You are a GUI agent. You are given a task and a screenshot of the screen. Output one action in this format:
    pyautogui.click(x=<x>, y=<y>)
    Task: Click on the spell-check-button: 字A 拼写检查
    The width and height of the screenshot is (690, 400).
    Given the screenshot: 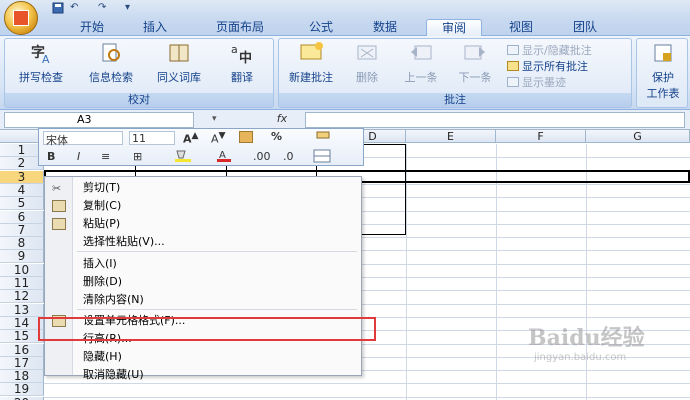 What is the action you would take?
    pyautogui.click(x=41, y=66)
    